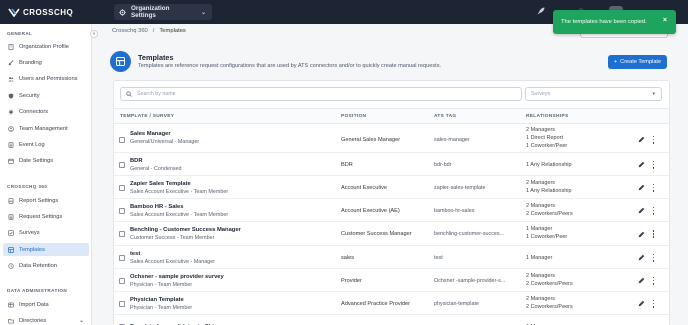 This screenshot has width=688, height=325. What do you see at coordinates (454, 210) in the screenshot?
I see `ats-tag-cell: bamboo-hr-sales` at bounding box center [454, 210].